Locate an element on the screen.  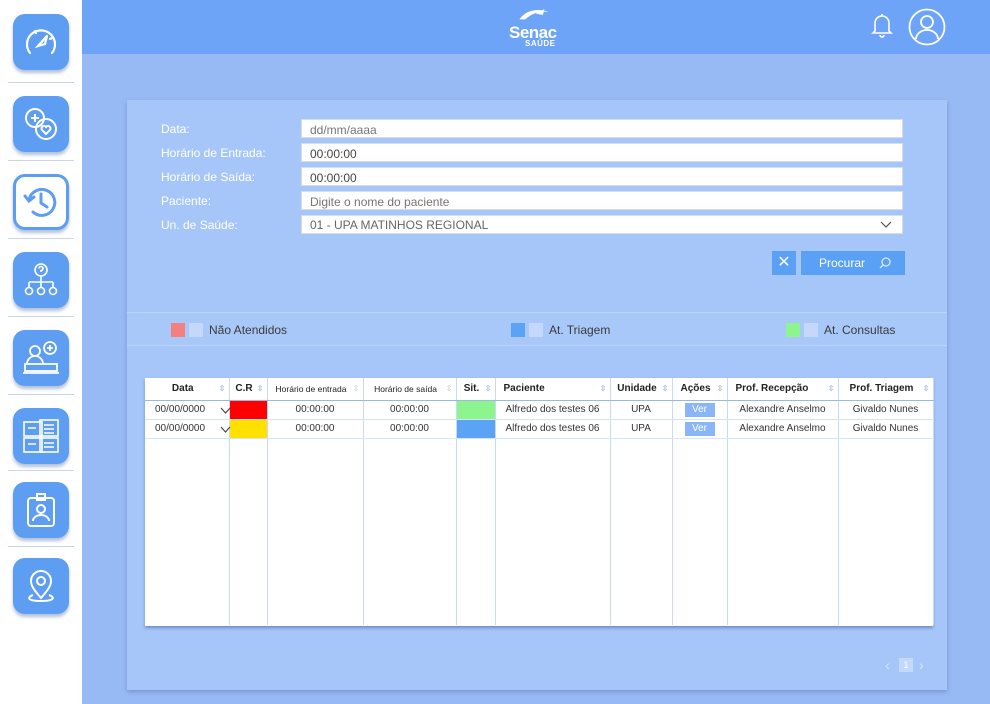
boards-icon is located at coordinates (41, 436).